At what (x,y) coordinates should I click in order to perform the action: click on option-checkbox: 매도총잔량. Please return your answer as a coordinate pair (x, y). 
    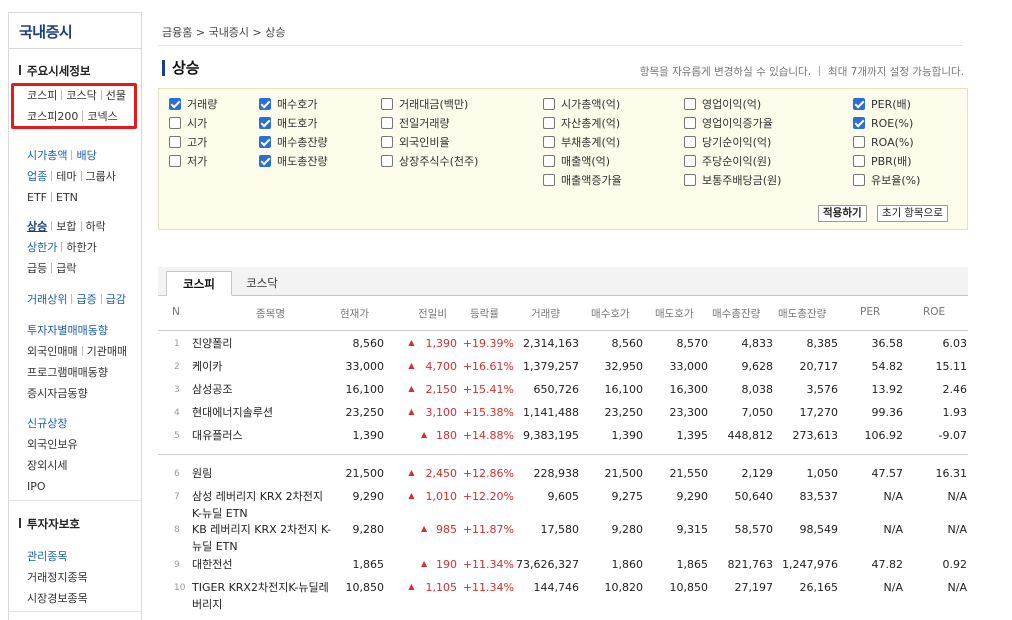
    Looking at the image, I should click on (293, 162).